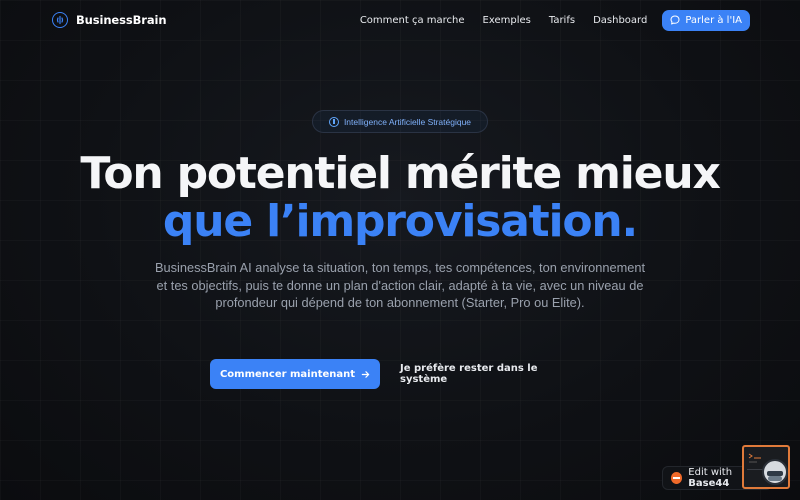  What do you see at coordinates (400, 221) in the screenshot?
I see `hero-headline-line2: que l’improvisation.` at bounding box center [400, 221].